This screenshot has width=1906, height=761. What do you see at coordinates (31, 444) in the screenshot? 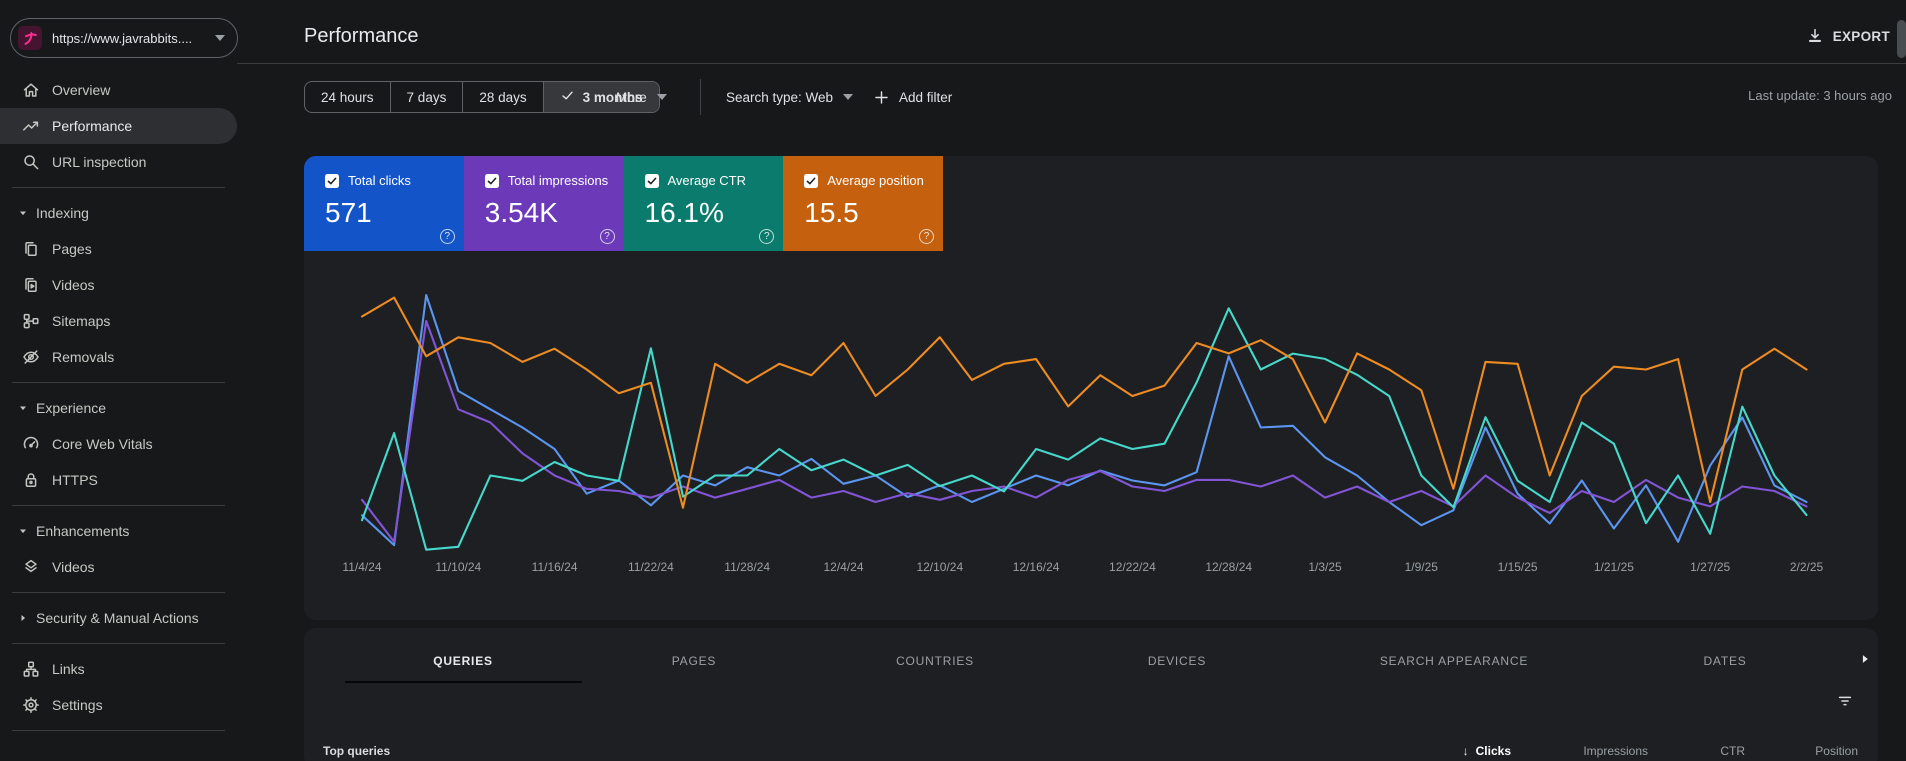
I see `gauge-icon` at bounding box center [31, 444].